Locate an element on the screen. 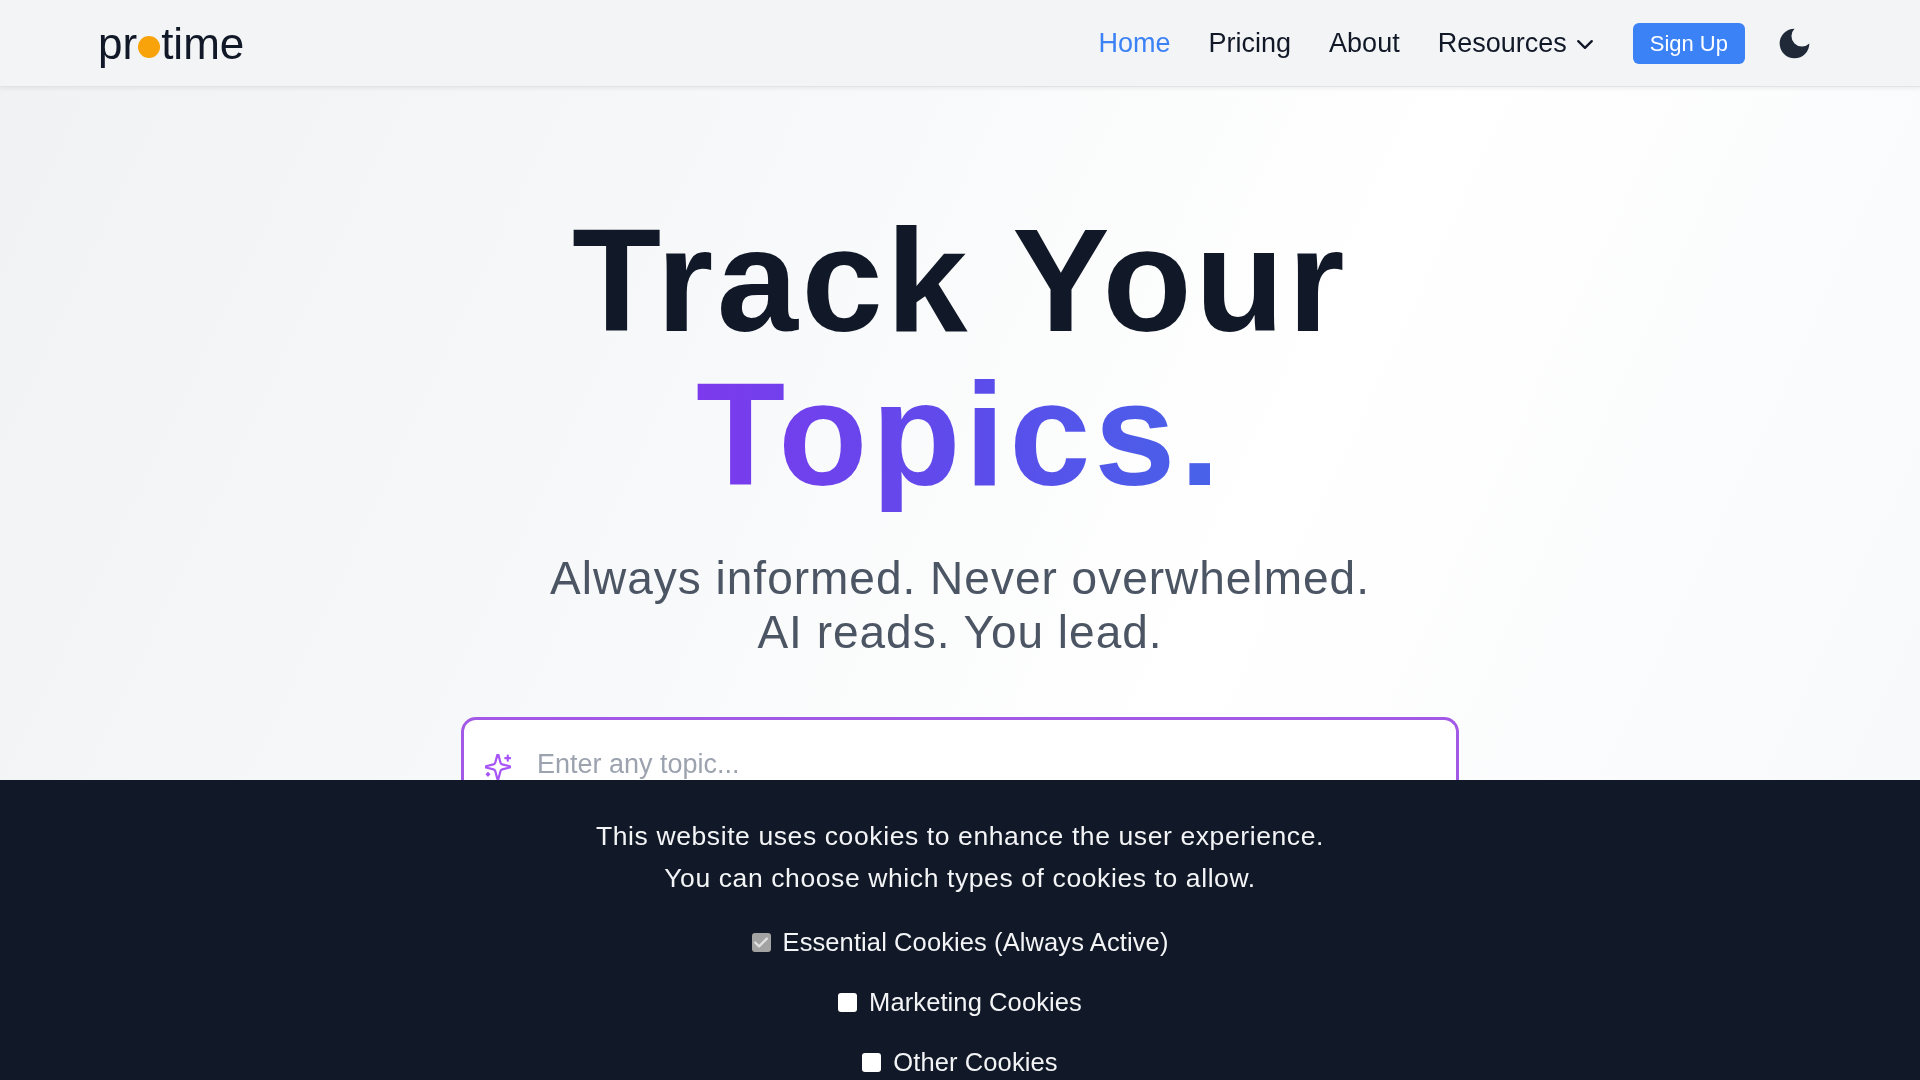 This screenshot has width=1920, height=1080. sparkle-icon is located at coordinates (498, 767).